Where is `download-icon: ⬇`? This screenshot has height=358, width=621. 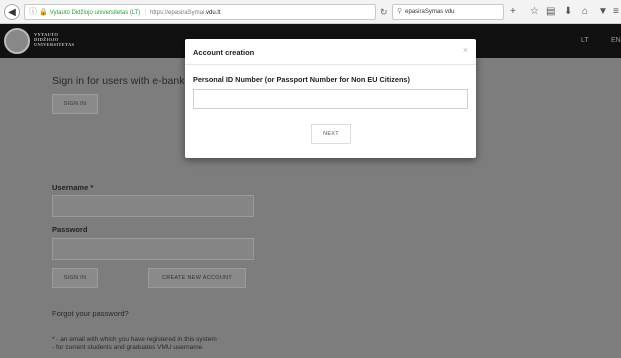
download-icon: ⬇ is located at coordinates (568, 12).